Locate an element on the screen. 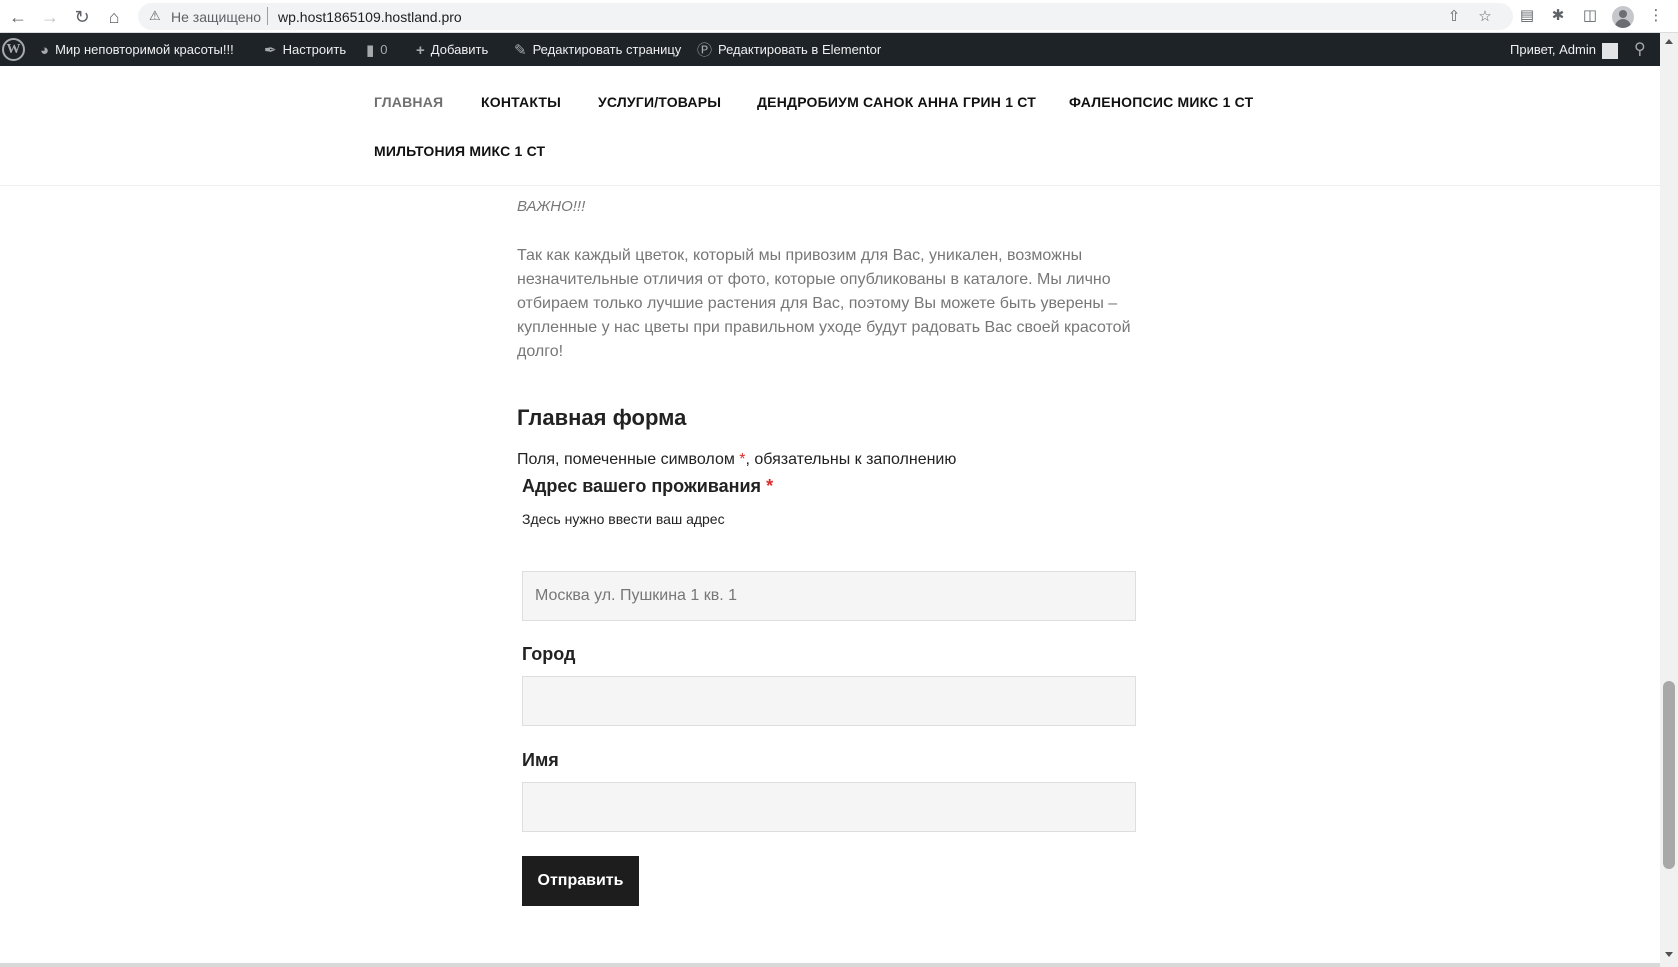 The height and width of the screenshot is (967, 1678). edit-elementor-label: Редактировать в Elementor is located at coordinates (800, 49).